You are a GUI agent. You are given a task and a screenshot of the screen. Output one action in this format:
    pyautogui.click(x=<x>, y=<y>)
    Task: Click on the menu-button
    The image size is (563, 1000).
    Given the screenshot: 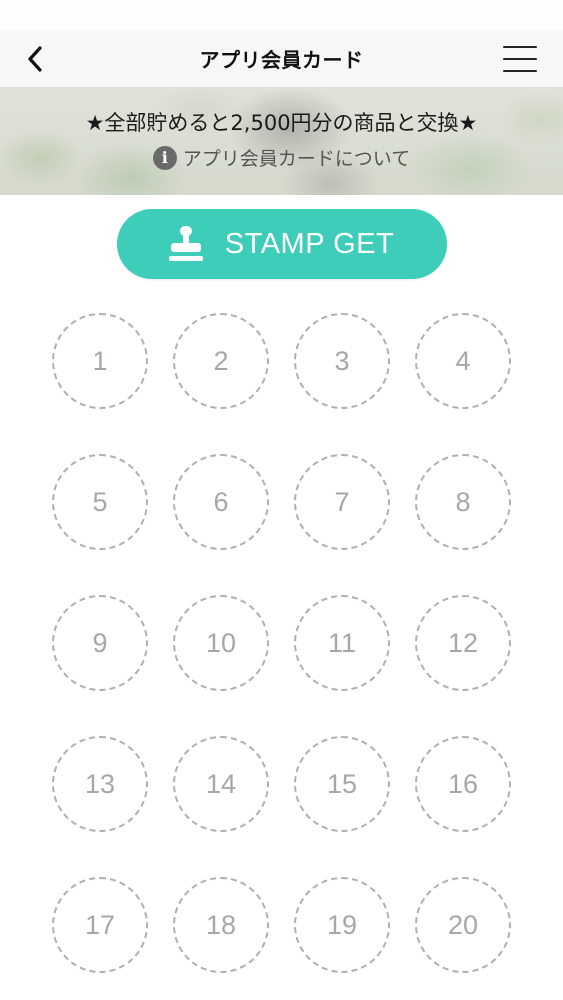 What is the action you would take?
    pyautogui.click(x=520, y=59)
    